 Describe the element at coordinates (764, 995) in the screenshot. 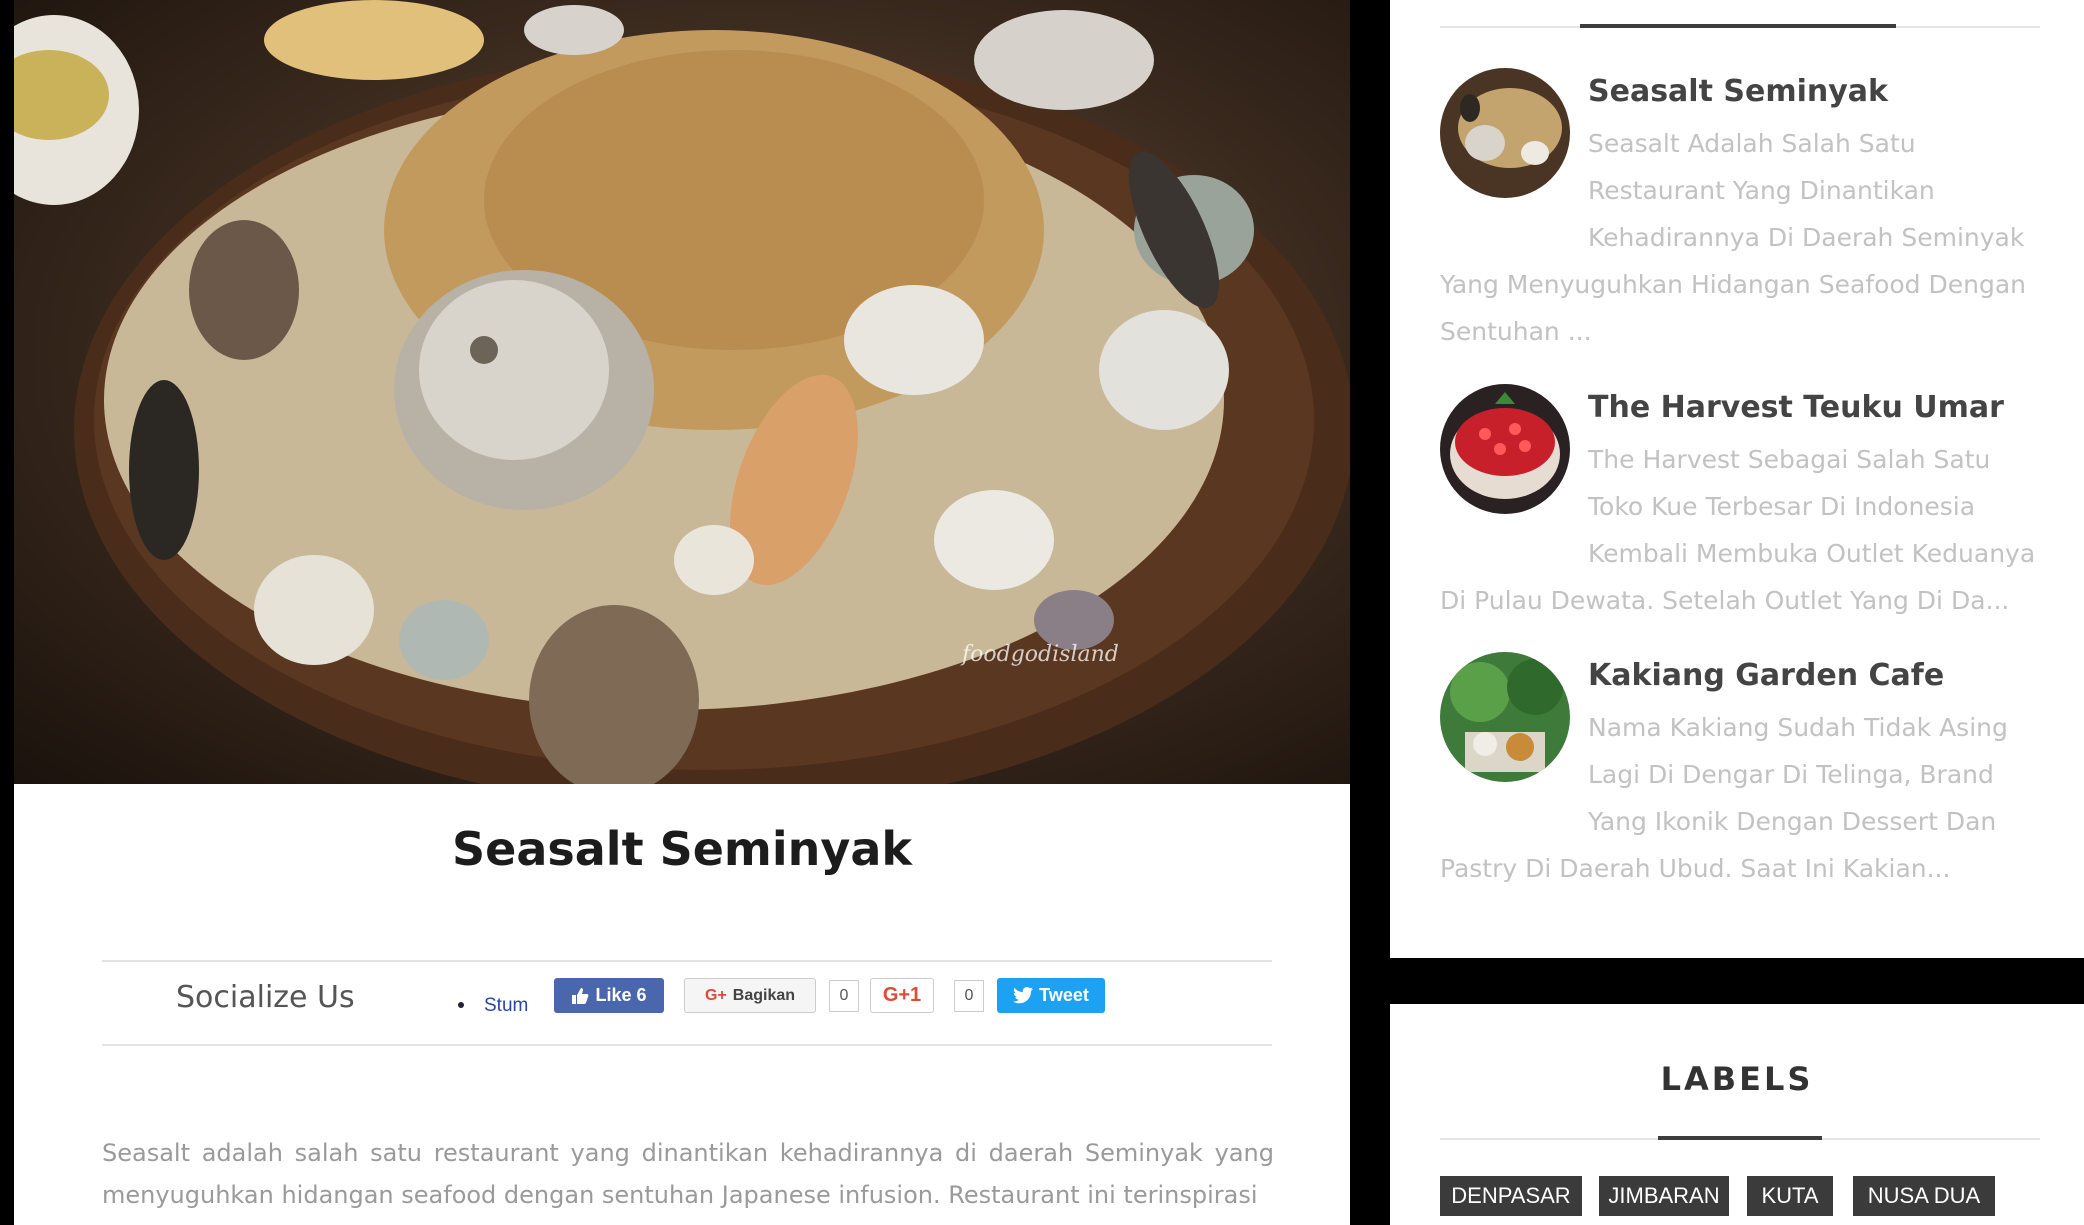

I see `bagikan-label: Bagikan` at that location.